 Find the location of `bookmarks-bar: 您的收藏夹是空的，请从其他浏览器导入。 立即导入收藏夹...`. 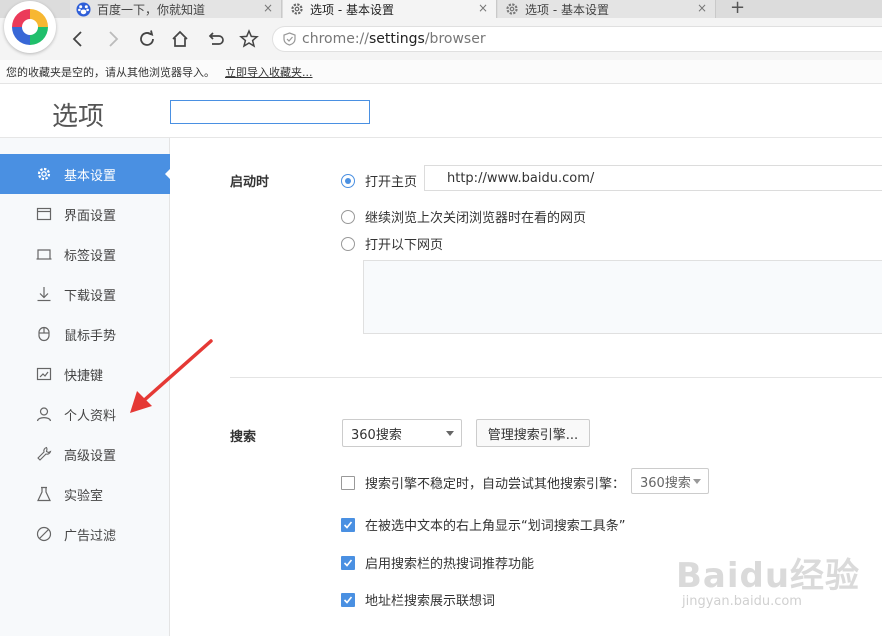

bookmarks-bar: 您的收藏夹是空的，请从其他浏览器导入。 立即导入收藏夹... is located at coordinates (441, 72).